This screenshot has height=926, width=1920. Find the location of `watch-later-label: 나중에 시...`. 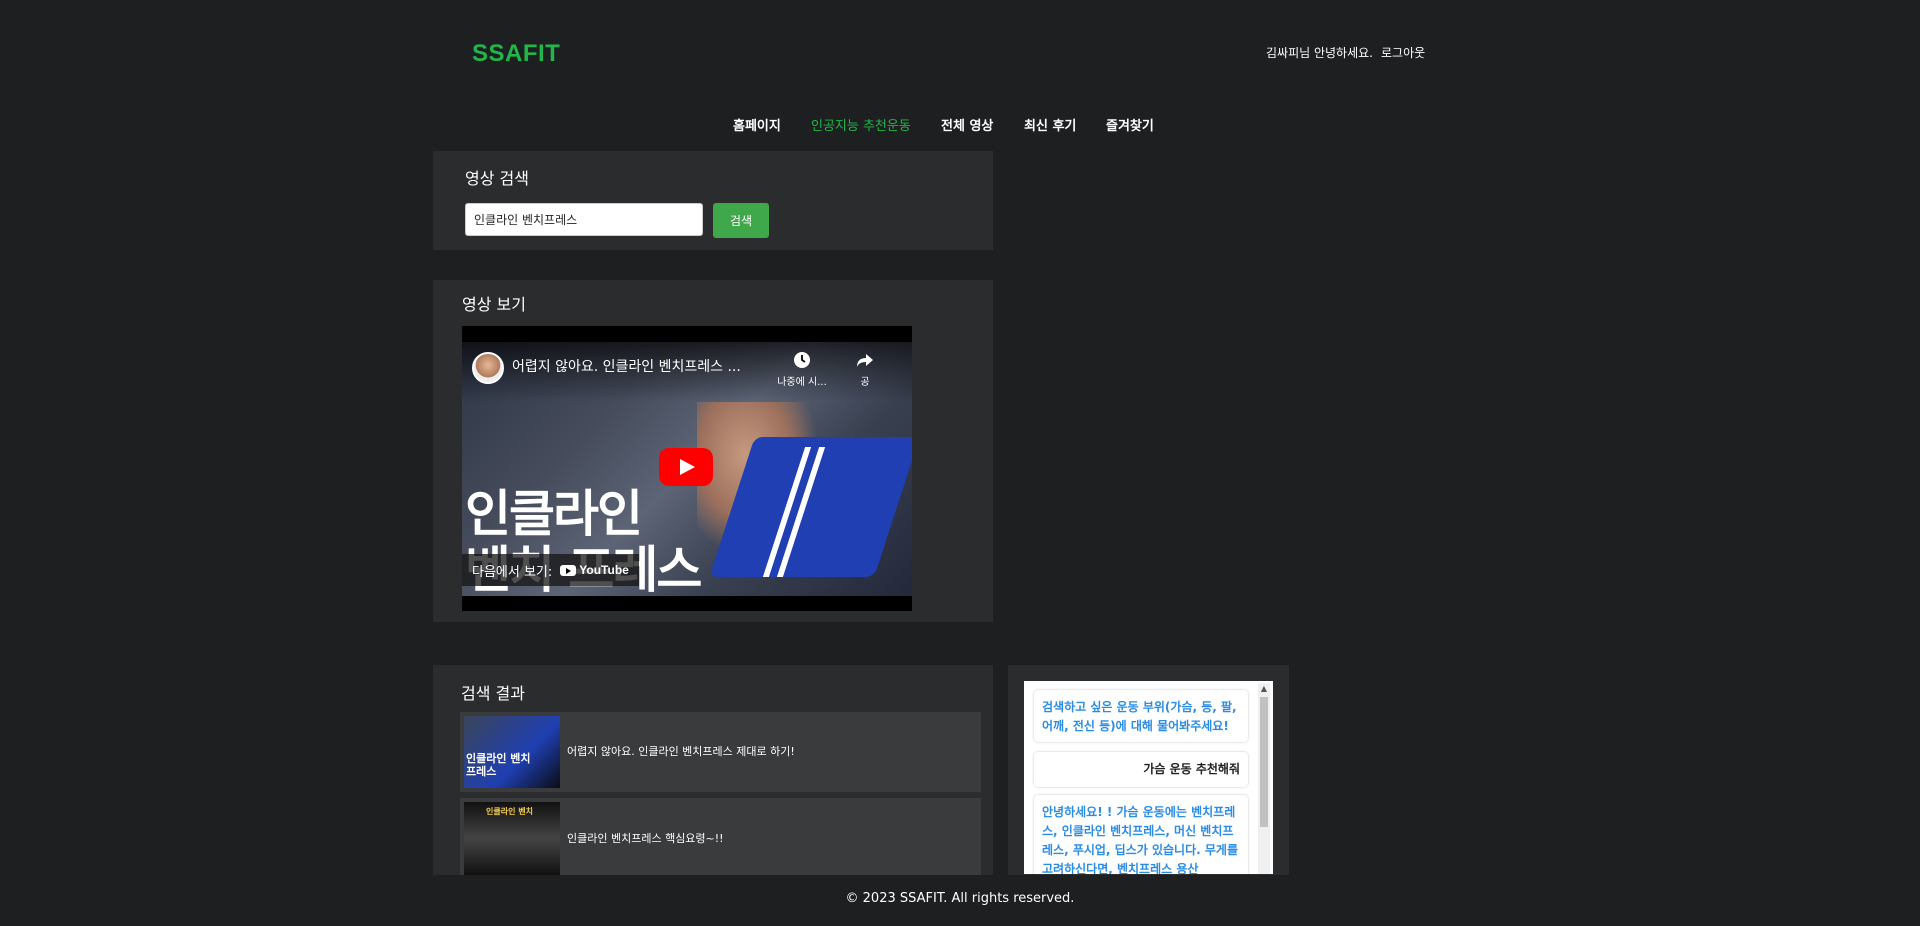

watch-later-label: 나중에 시... is located at coordinates (802, 382).